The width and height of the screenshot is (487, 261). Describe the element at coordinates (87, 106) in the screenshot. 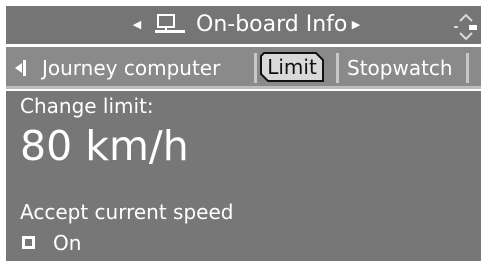

I see `change-limit-label: Change limit:` at that location.